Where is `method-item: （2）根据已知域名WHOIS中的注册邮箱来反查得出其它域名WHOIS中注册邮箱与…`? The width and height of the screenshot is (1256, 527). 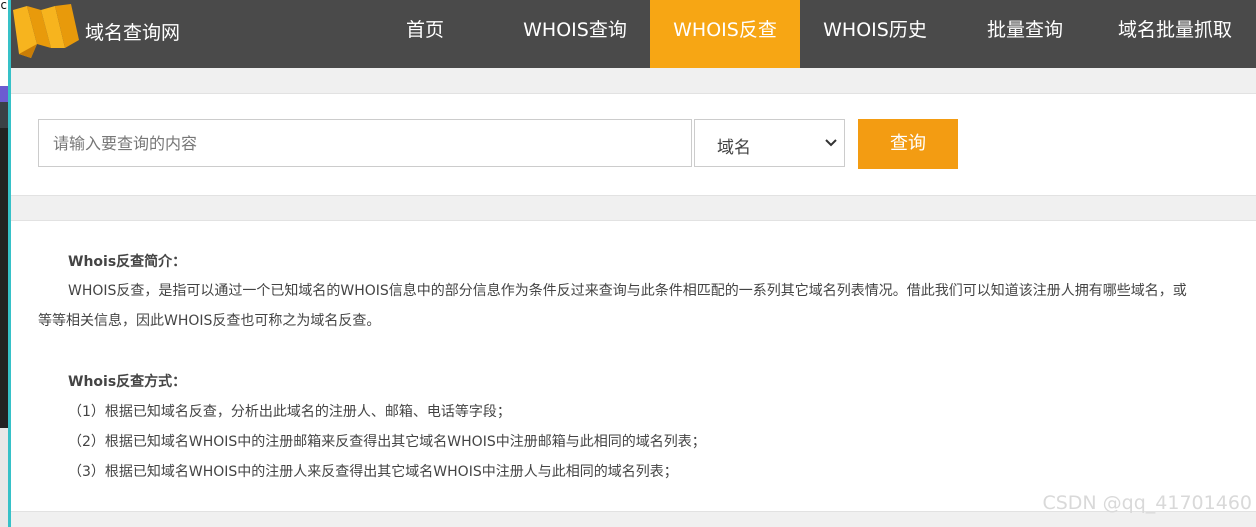 method-item: （2）根据已知域名WHOIS中的注册邮箱来反查得出其它域名WHOIS中注册邮箱与… is located at coordinates (387, 442).